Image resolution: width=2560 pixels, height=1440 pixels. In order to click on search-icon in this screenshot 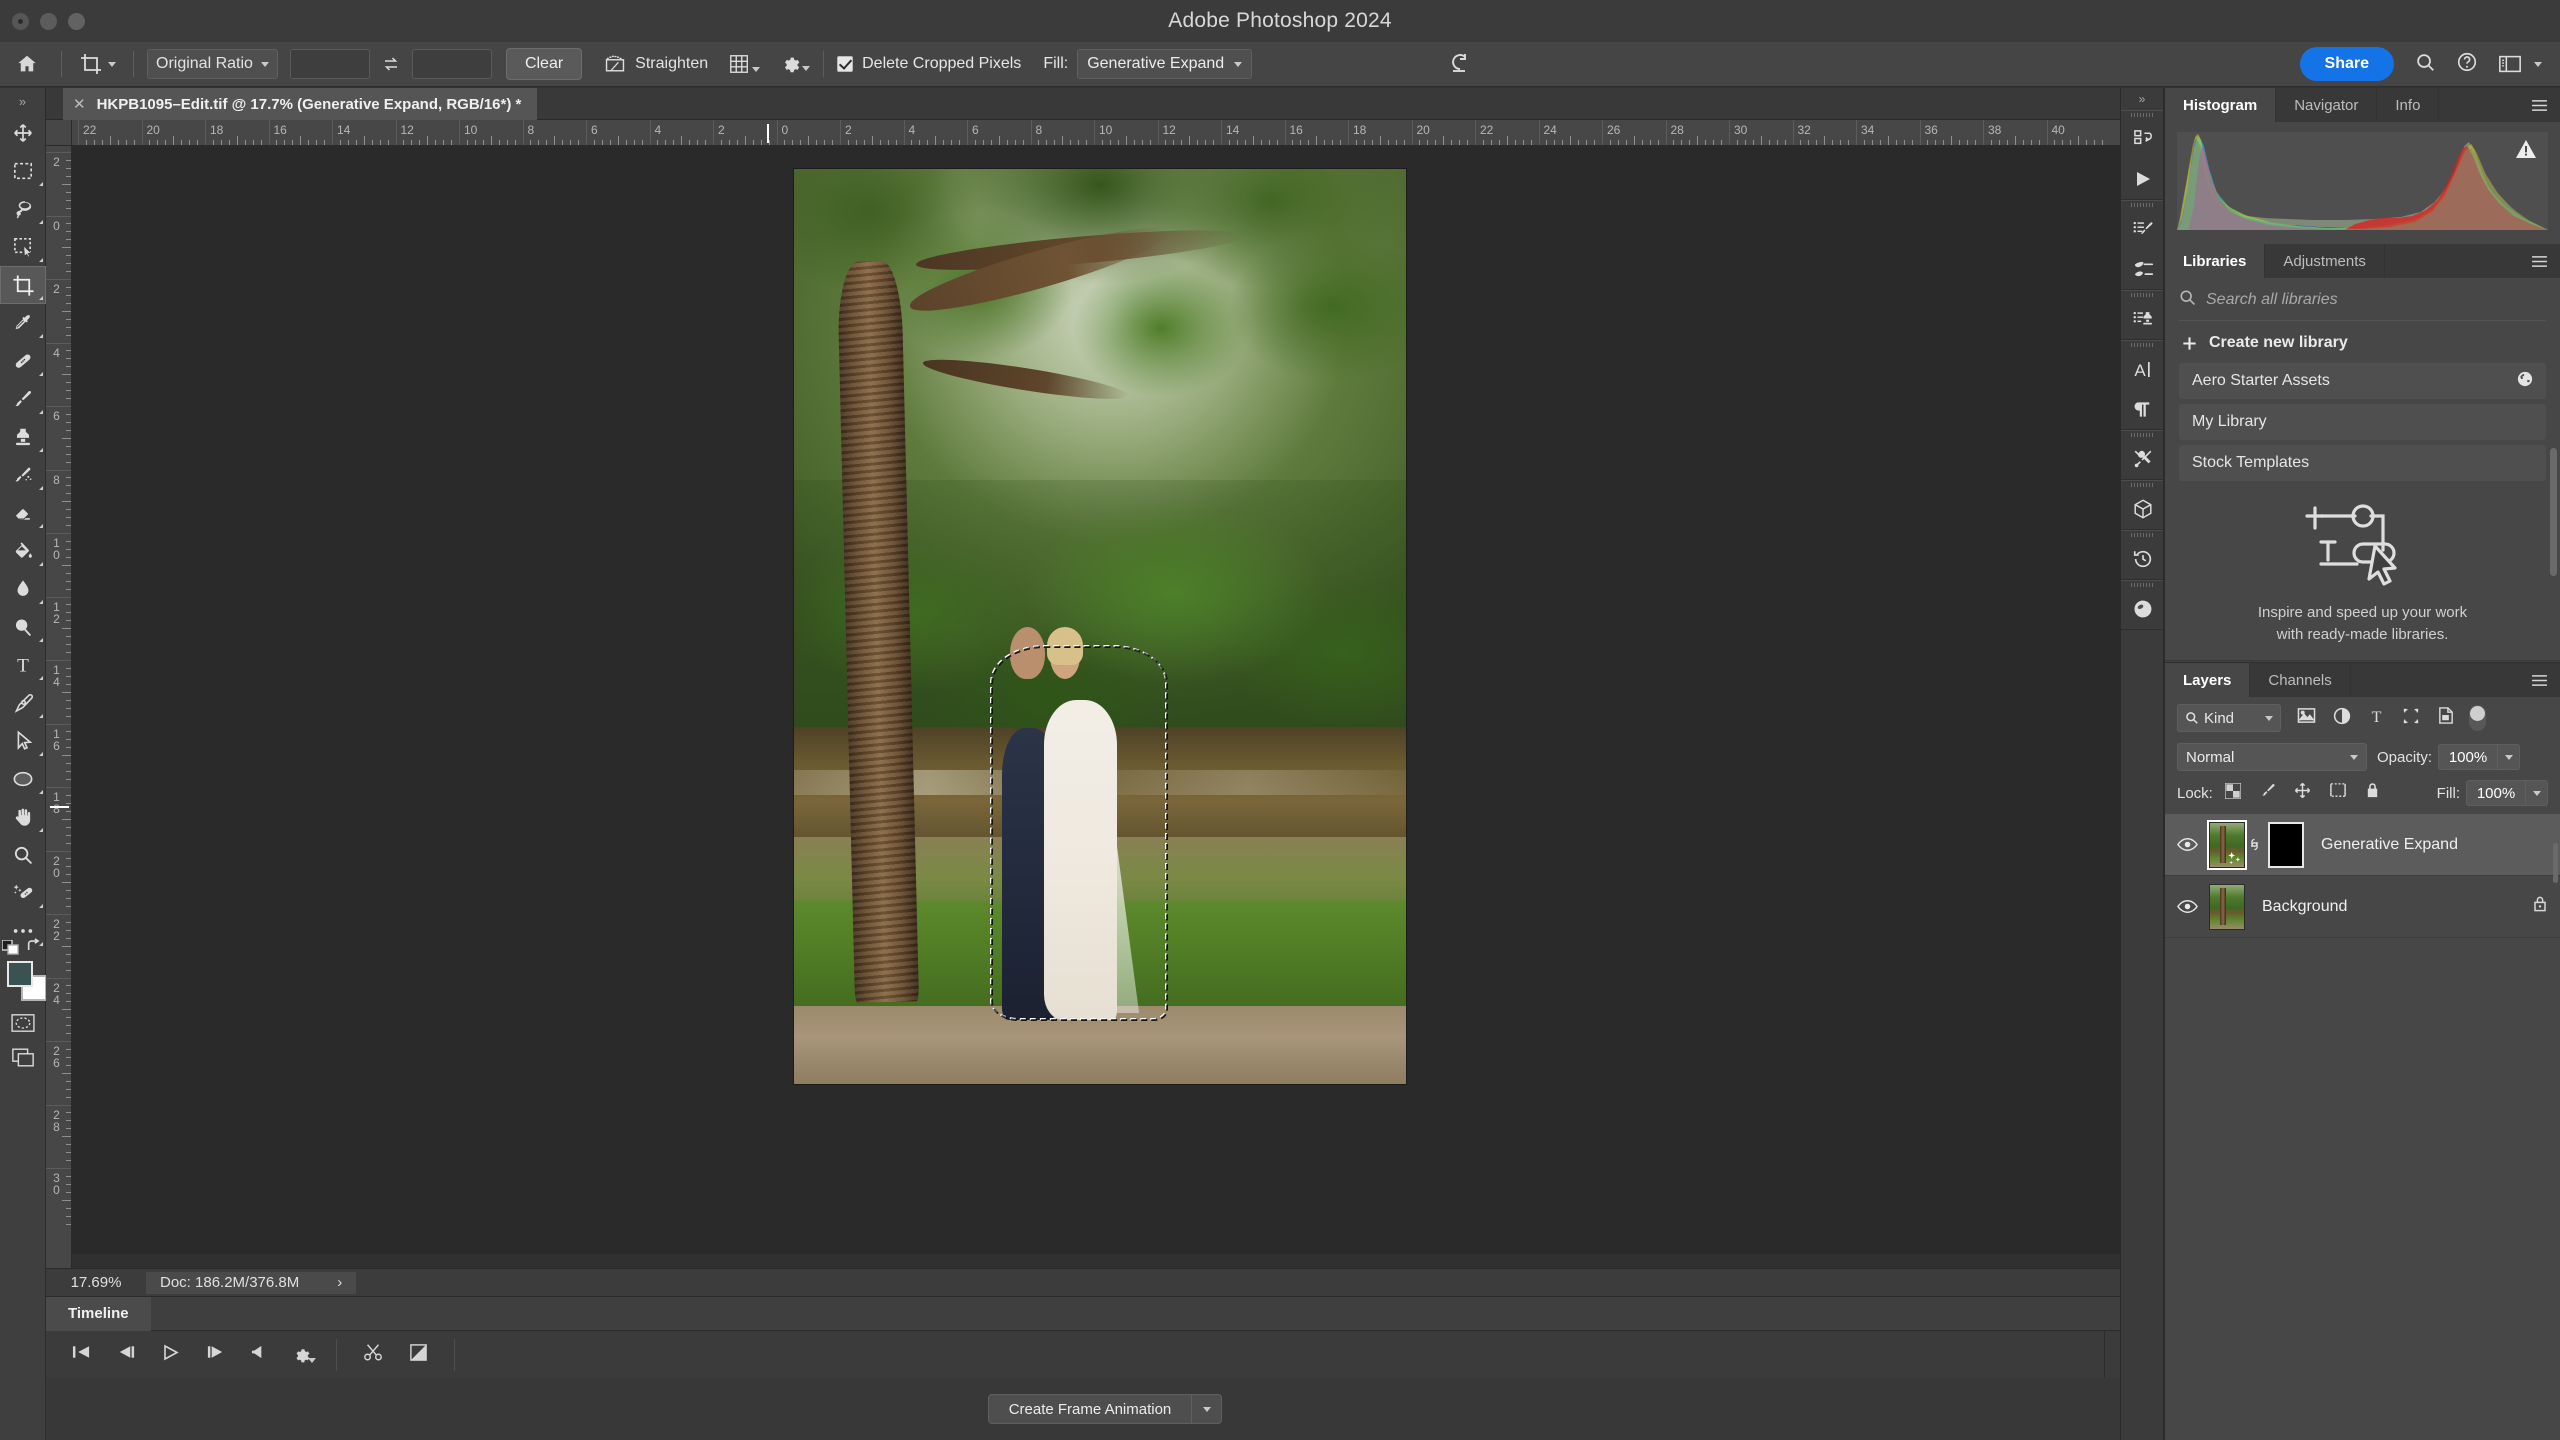, I will do `click(2425, 64)`.